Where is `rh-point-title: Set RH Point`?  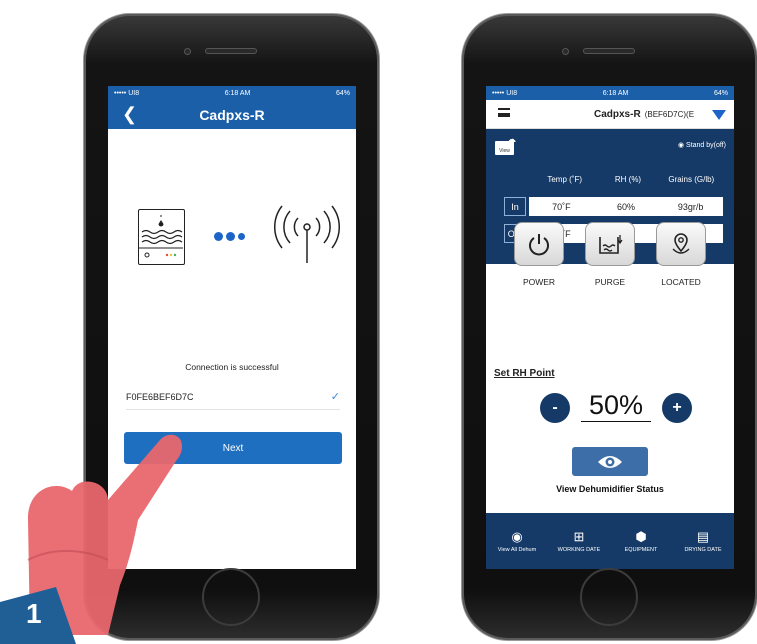
rh-point-title: Set RH Point is located at coordinates (524, 373).